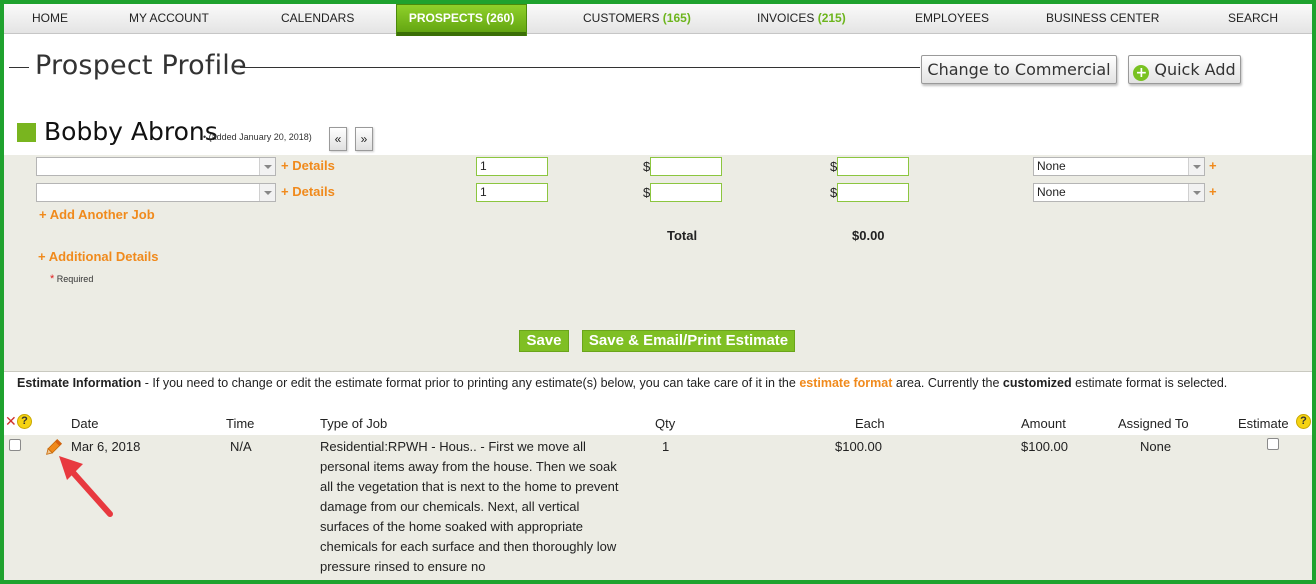  I want to click on nav-my-account: MY ACCOUNT, so click(169, 18).